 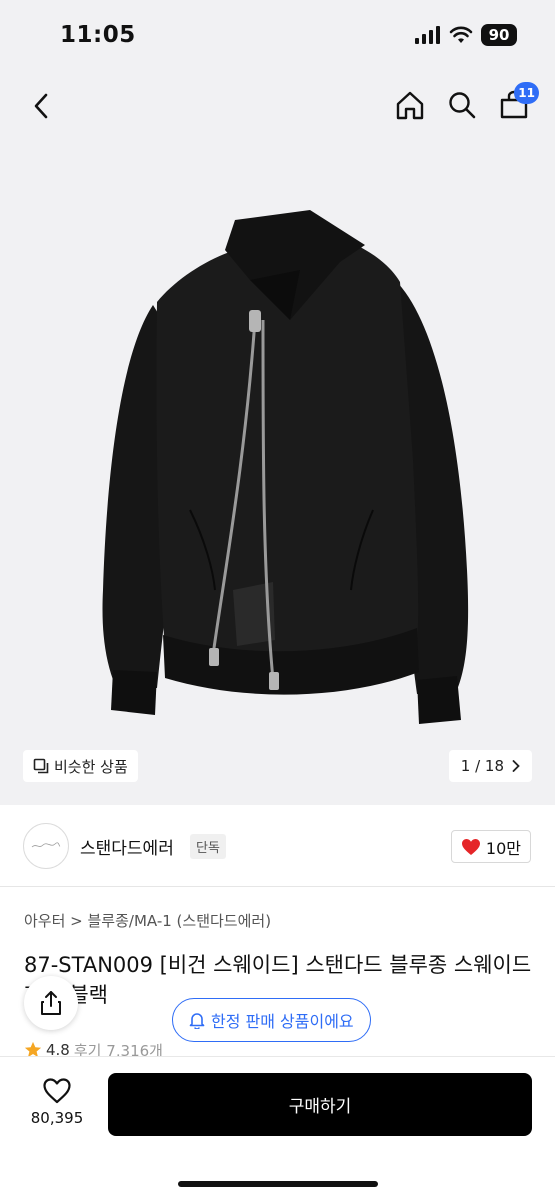 I want to click on gallery-page-indicator: 1 / 18, so click(x=490, y=766).